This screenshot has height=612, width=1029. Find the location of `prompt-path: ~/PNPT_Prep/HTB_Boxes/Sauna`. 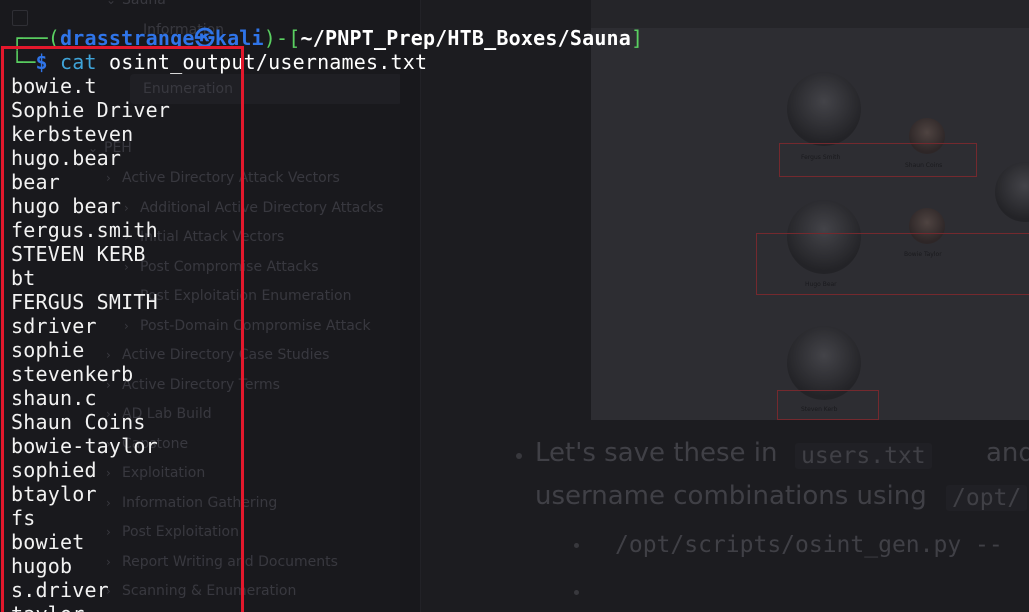

prompt-path: ~/PNPT_Prep/HTB_Boxes/Sauna is located at coordinates (466, 38).